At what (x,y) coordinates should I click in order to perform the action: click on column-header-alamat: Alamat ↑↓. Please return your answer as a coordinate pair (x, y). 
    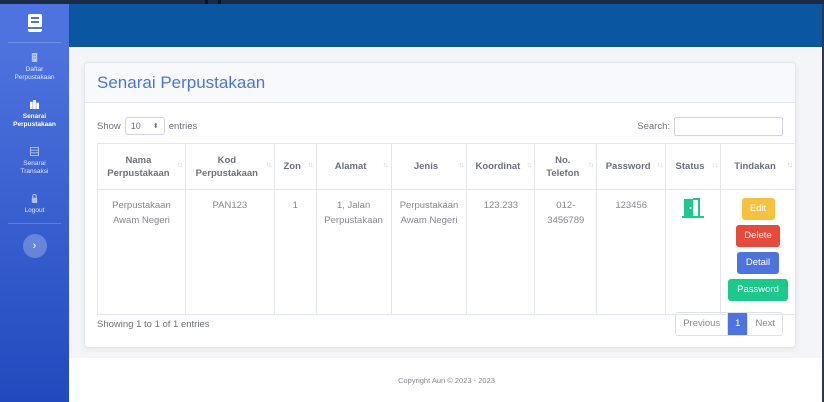
    Looking at the image, I should click on (353, 166).